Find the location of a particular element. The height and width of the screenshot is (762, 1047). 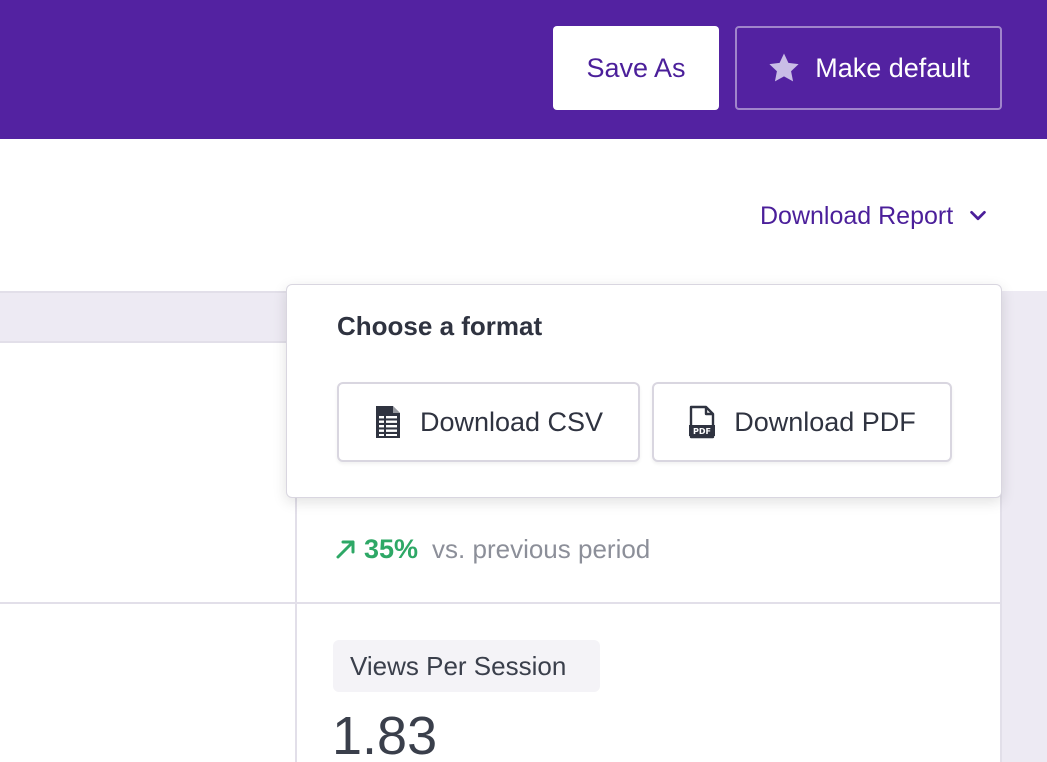

views-per-session-value: 1.83 is located at coordinates (385, 734).